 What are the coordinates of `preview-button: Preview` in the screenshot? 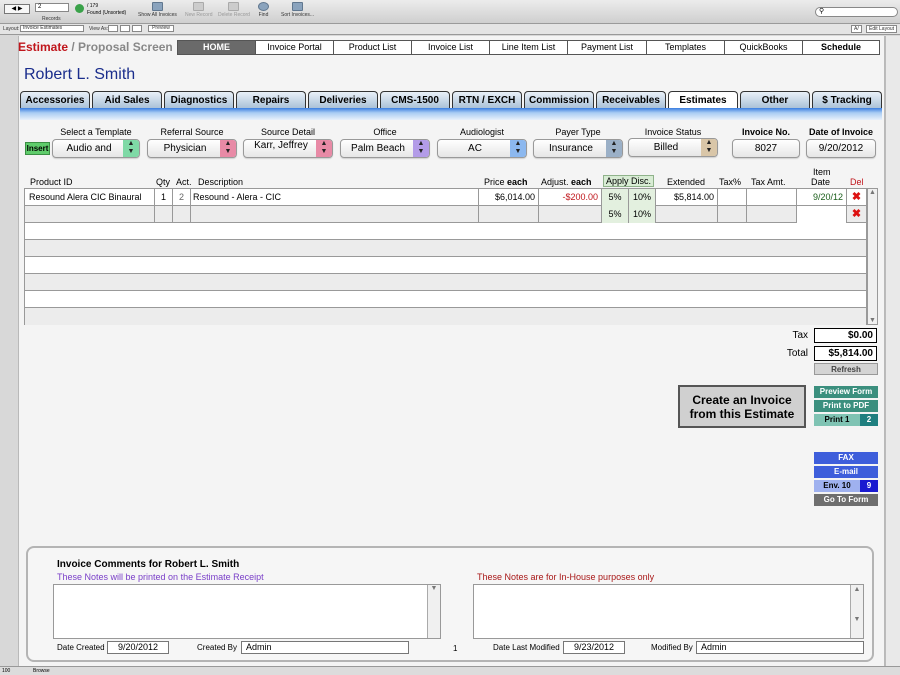 It's located at (161, 28).